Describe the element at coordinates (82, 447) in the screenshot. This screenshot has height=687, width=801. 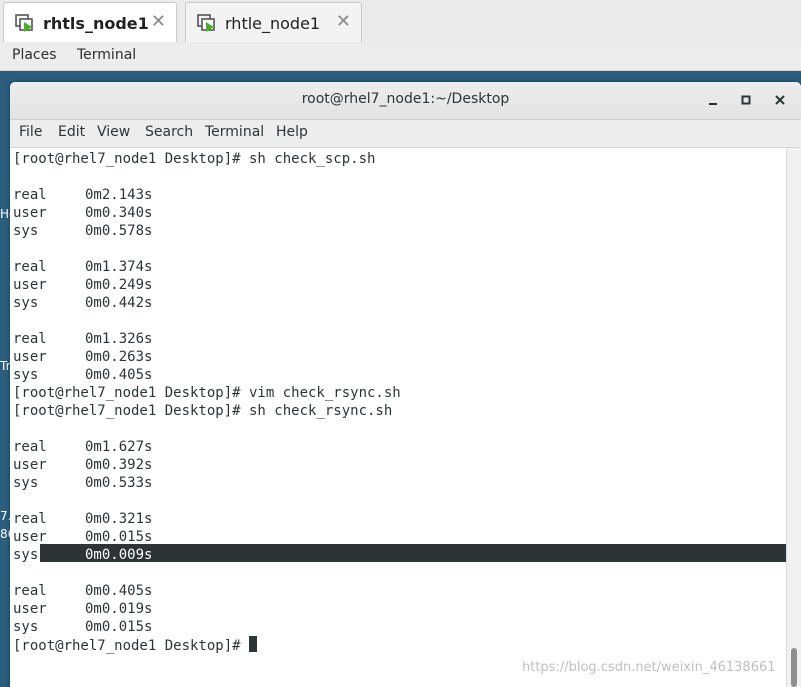
I see `terminal-line: real 0m1.627s` at that location.